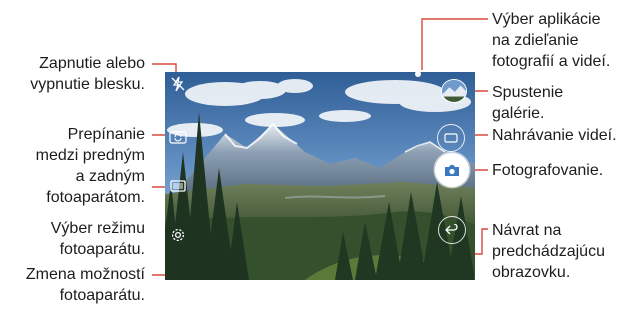 This screenshot has width=631, height=311. I want to click on camera-icon, so click(452, 170).